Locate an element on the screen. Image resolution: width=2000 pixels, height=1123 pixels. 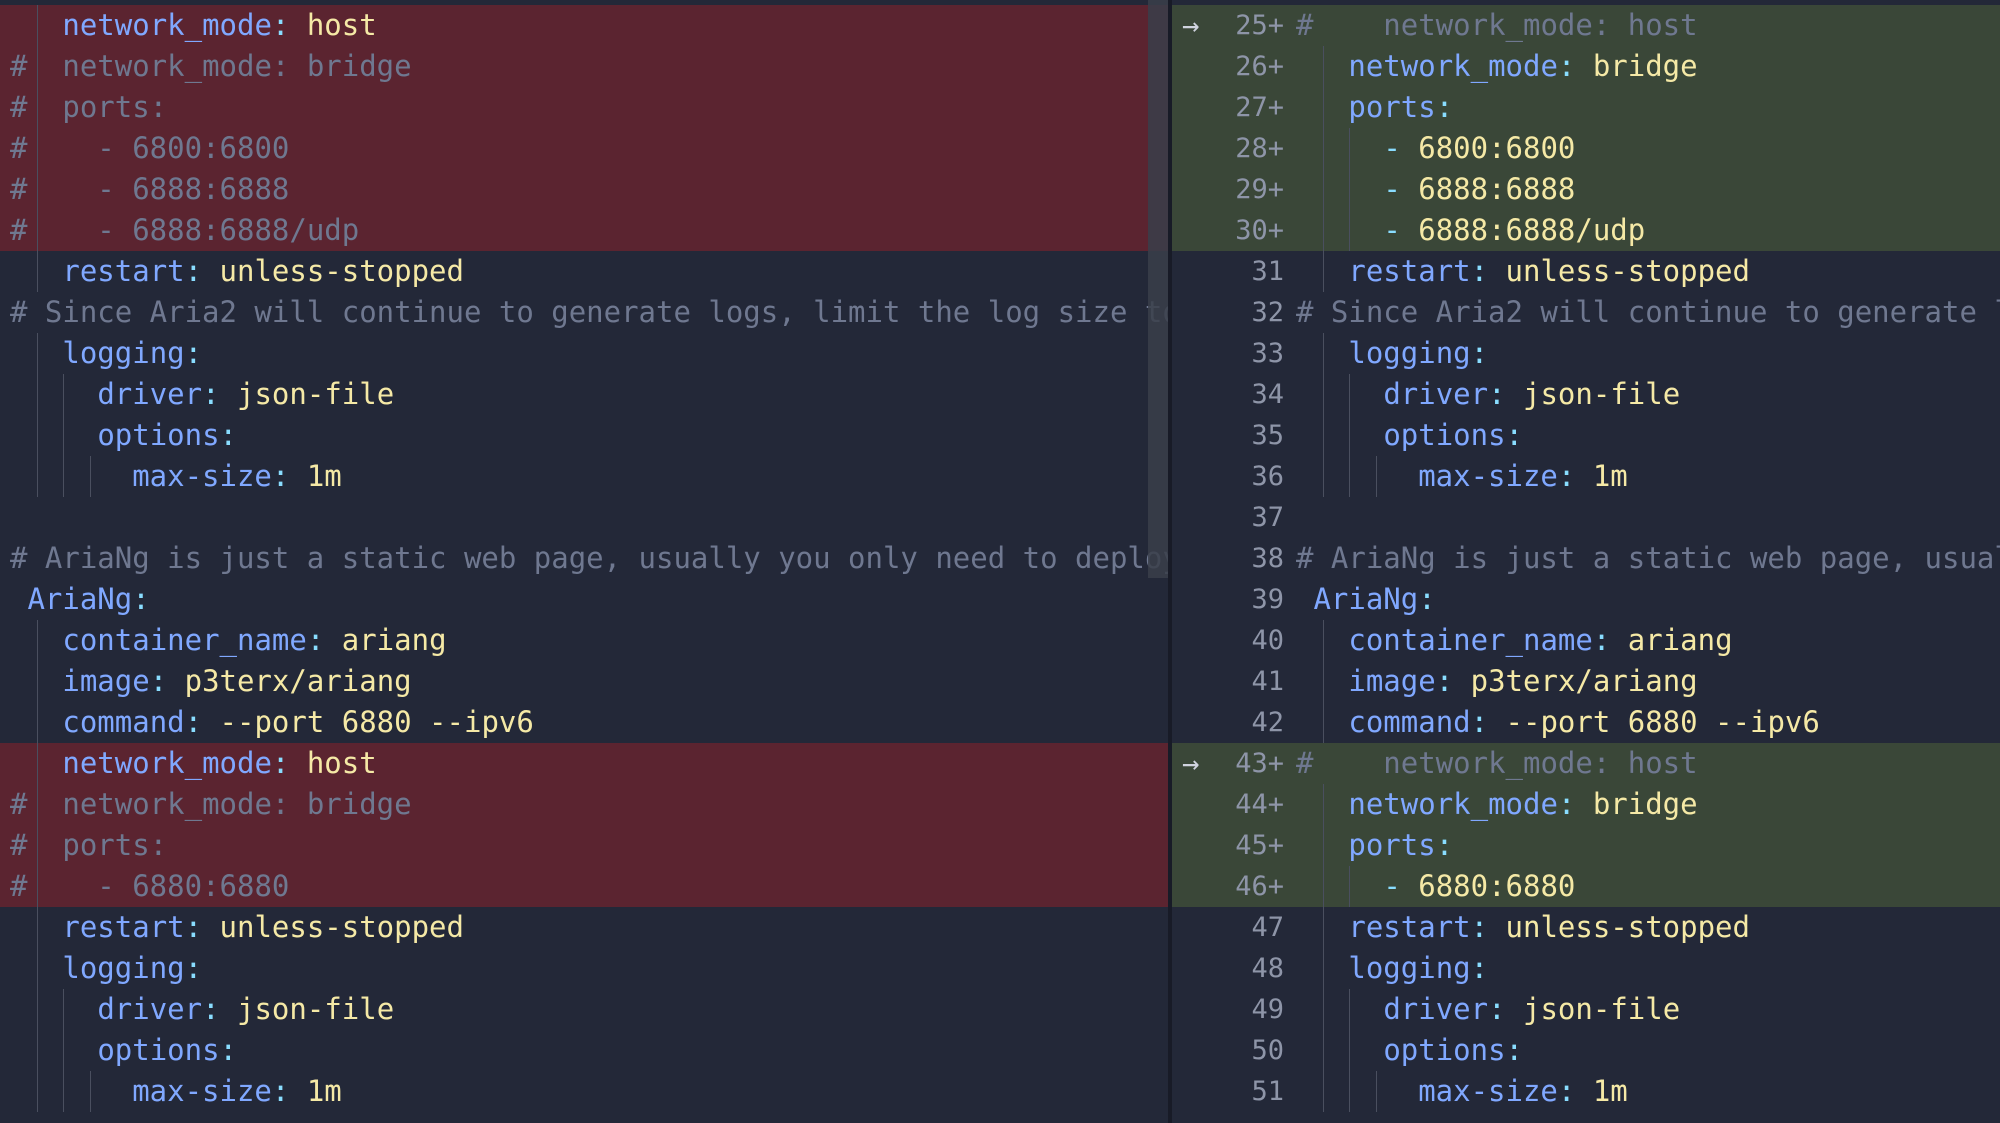
commented-code: network_mode: host is located at coordinates (1505, 25).